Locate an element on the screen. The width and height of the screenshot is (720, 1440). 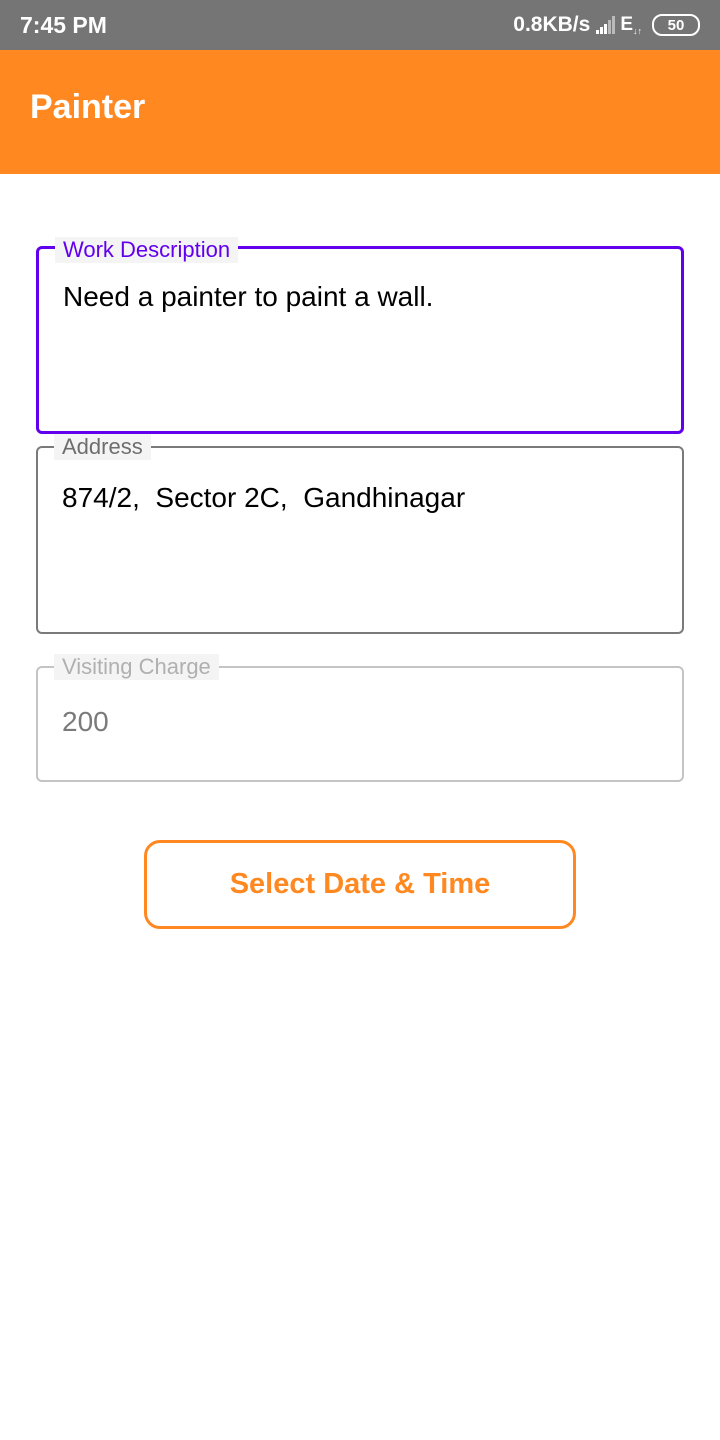
network-speed: 0.8KB/s is located at coordinates (552, 24).